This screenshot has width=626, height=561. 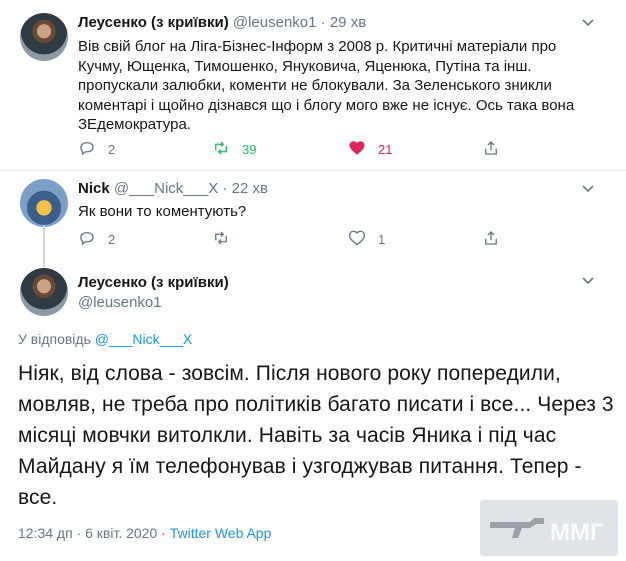 What do you see at coordinates (293, 150) in the screenshot?
I see `tweet-actions: 2 39 21` at bounding box center [293, 150].